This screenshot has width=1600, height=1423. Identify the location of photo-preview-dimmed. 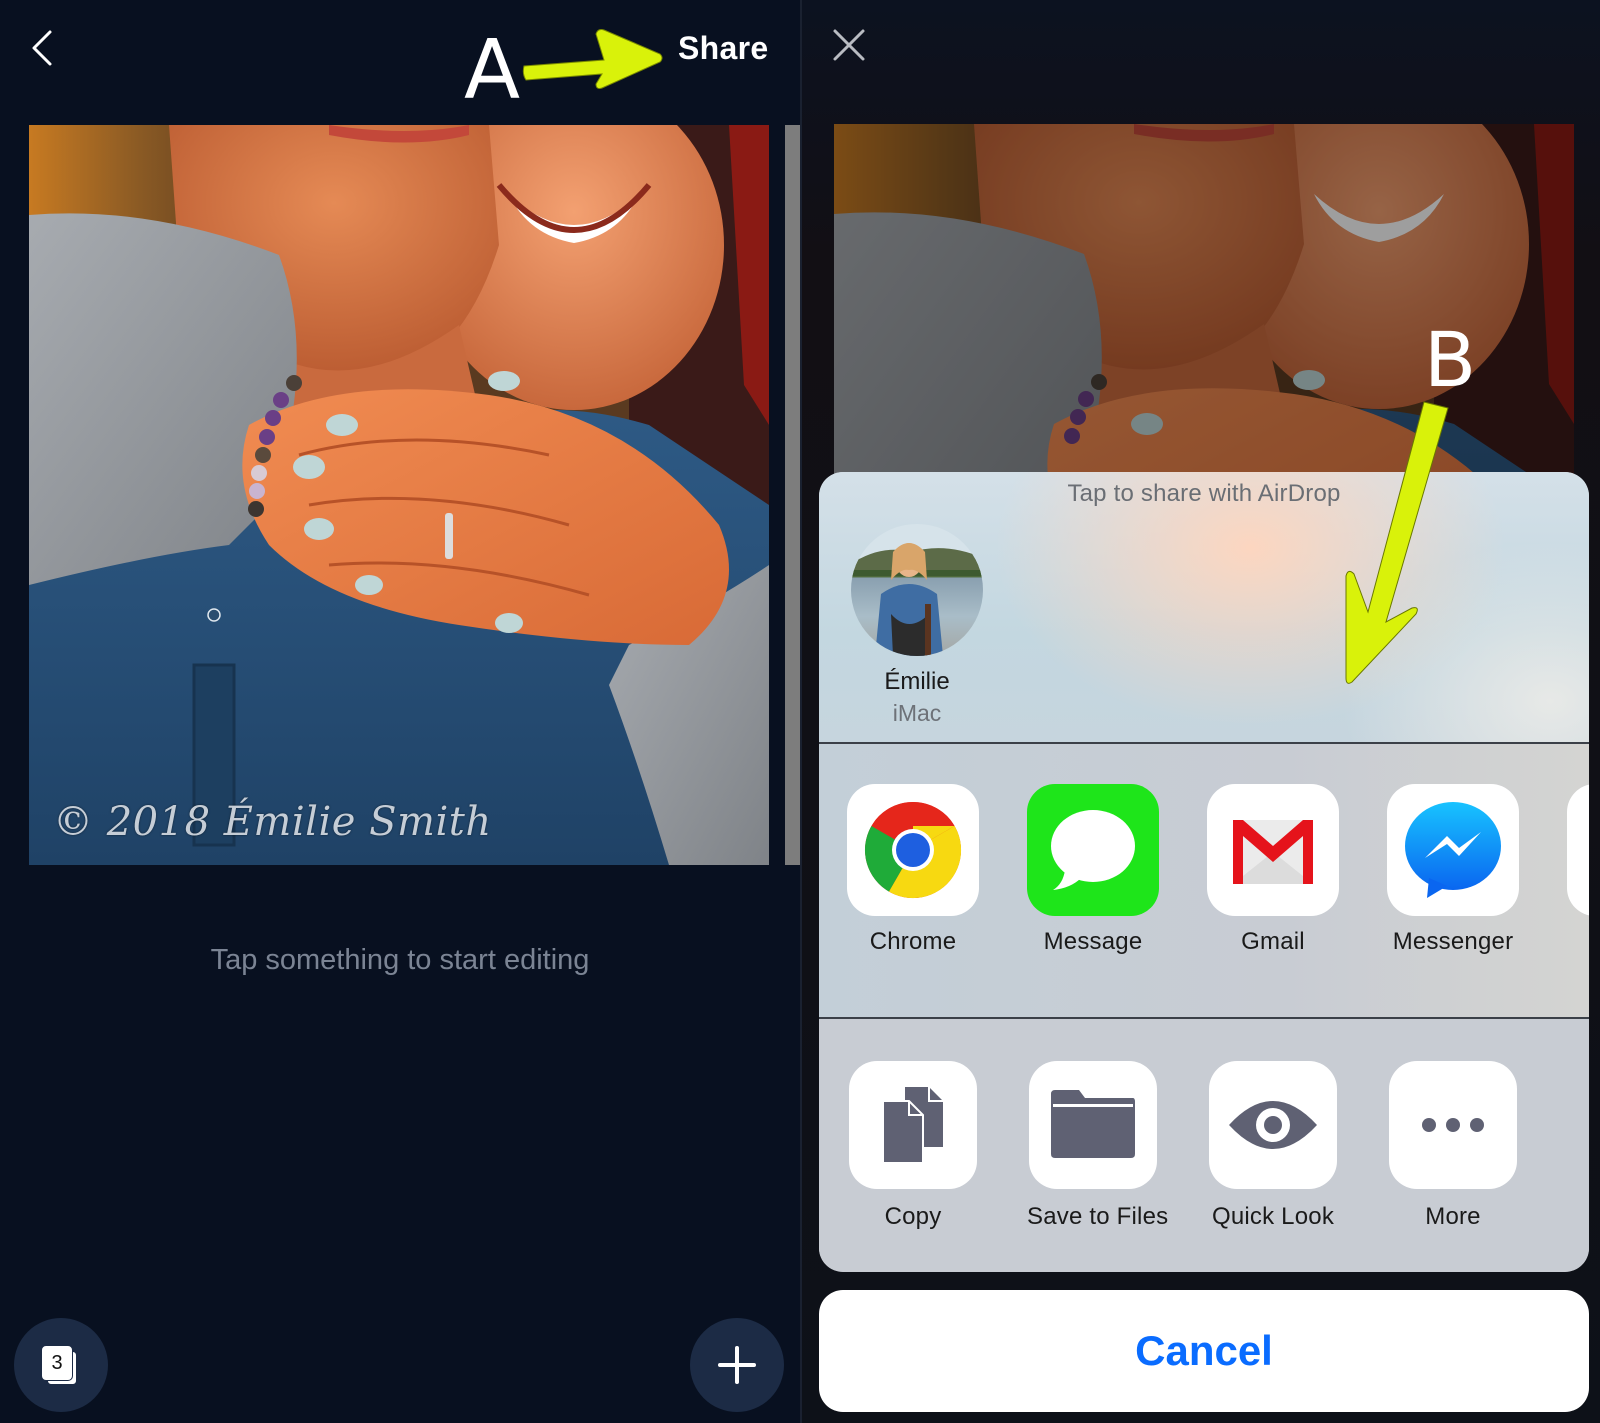
(1204, 299).